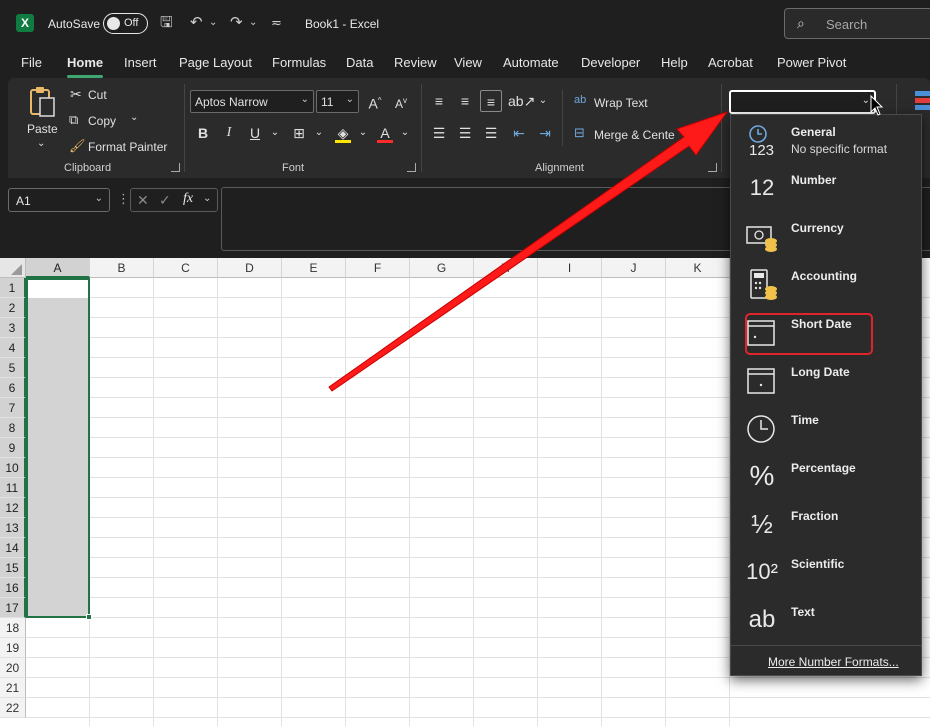 The width and height of the screenshot is (930, 726). Describe the element at coordinates (13, 268) in the screenshot. I see `select-all-corner` at that location.